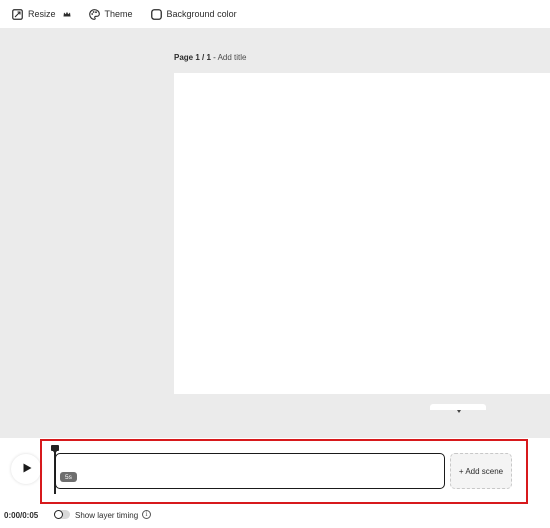 This screenshot has height=528, width=550. I want to click on resize-label: Resize, so click(42, 14).